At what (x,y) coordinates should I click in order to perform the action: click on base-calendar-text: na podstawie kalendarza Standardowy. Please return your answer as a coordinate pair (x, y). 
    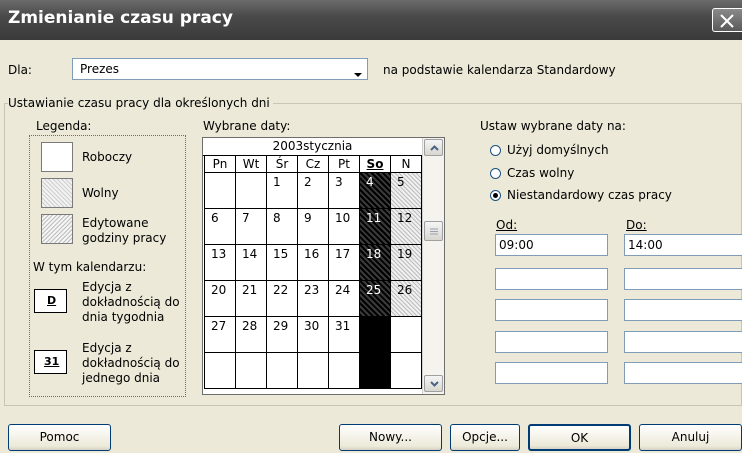
    Looking at the image, I should click on (499, 70).